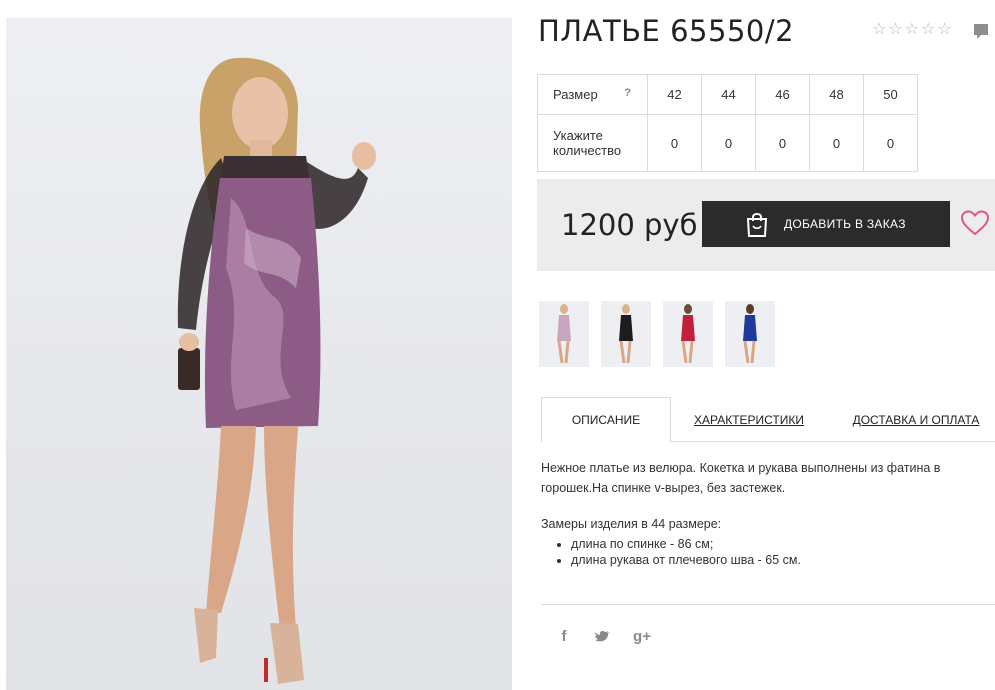 The width and height of the screenshot is (995, 690). What do you see at coordinates (845, 224) in the screenshot?
I see `add-to-order-label: ДОБАВИТЬ В ЗАКАЗ` at bounding box center [845, 224].